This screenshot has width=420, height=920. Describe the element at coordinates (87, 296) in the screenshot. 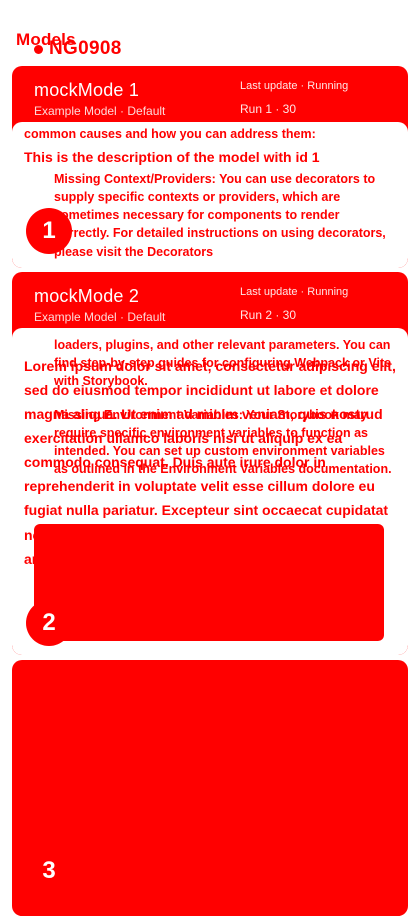

I see `model-name: mockMode 2` at that location.